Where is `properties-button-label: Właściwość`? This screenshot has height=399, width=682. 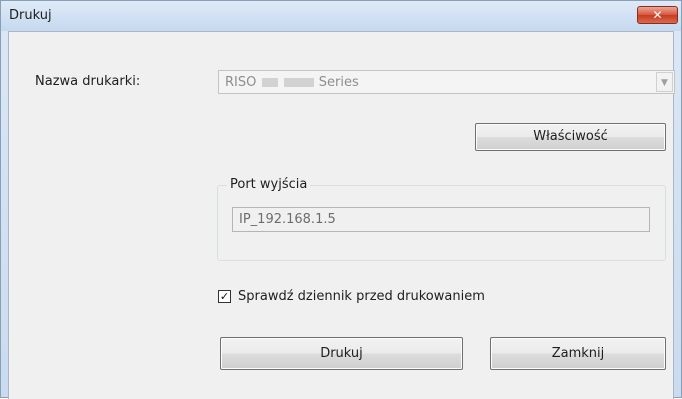
properties-button-label: Właściwość is located at coordinates (570, 136).